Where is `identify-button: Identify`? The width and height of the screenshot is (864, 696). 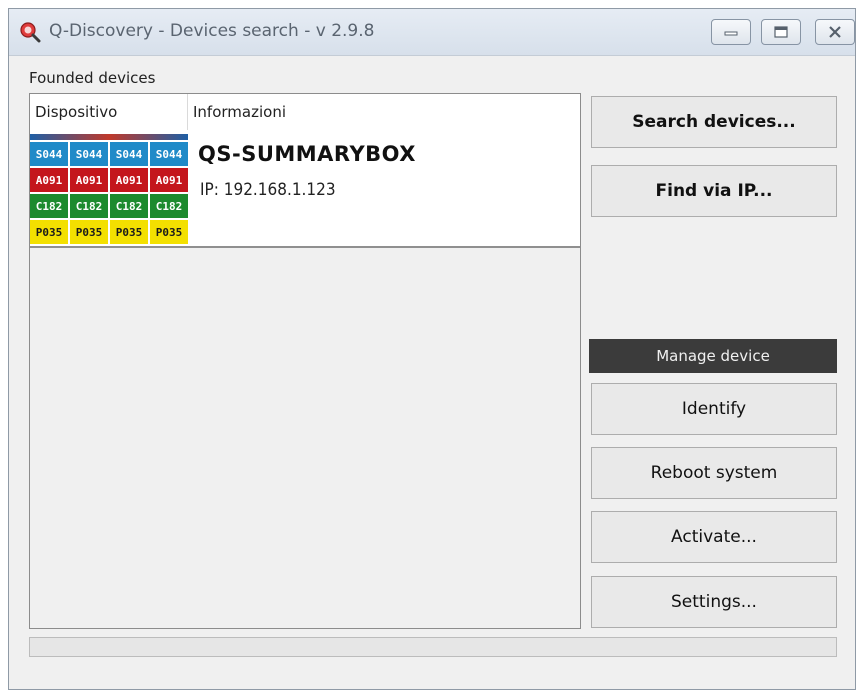 identify-button: Identify is located at coordinates (714, 409).